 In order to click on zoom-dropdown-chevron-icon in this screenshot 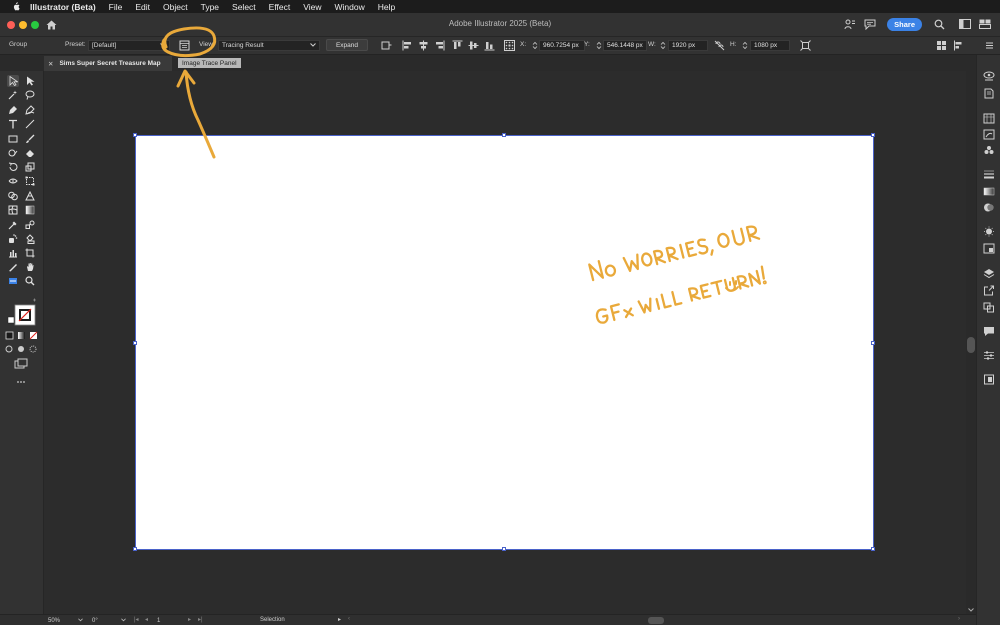, I will do `click(80, 621)`.